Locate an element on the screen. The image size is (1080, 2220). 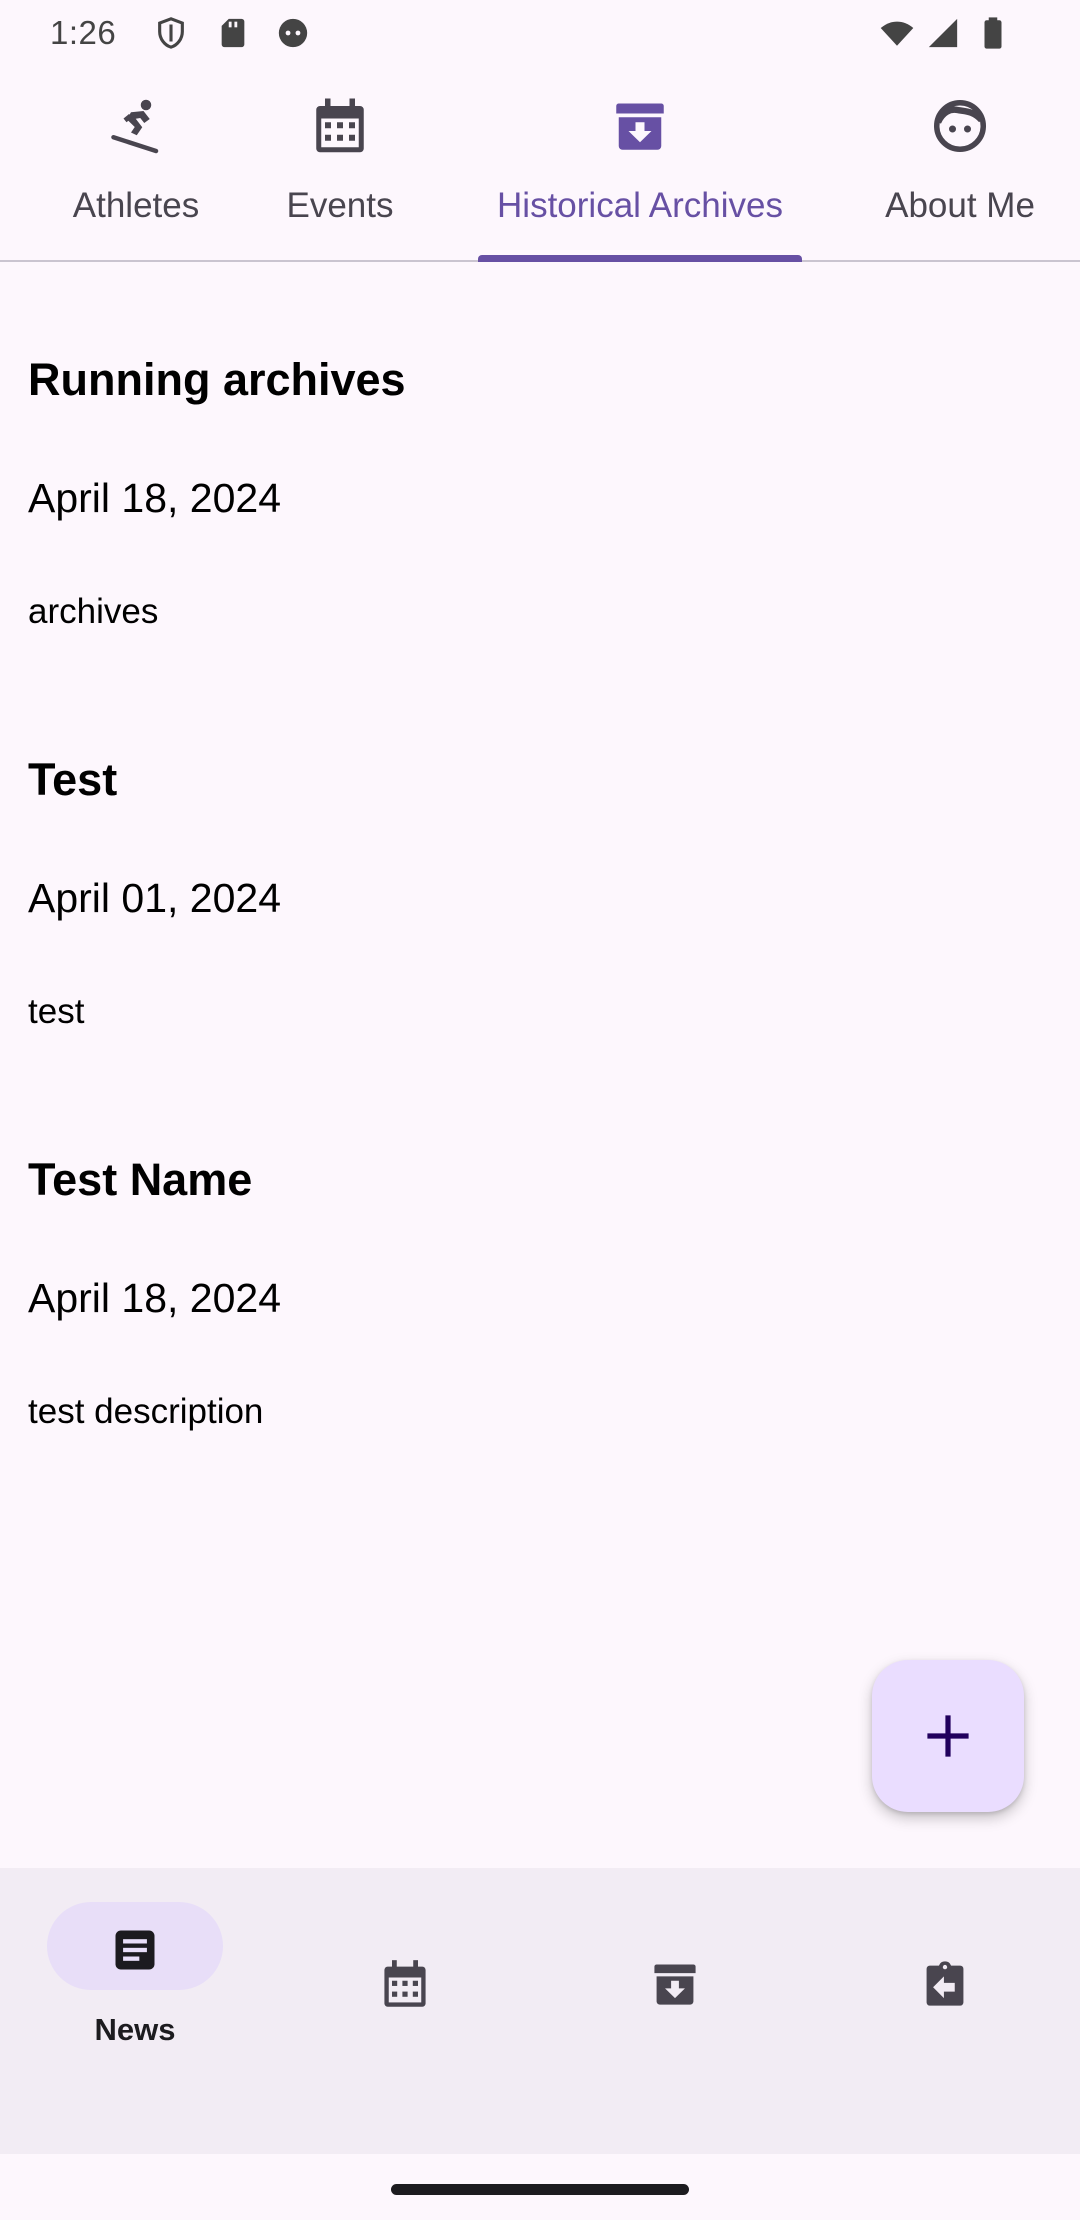
nav-item-about is located at coordinates (945, 1968).